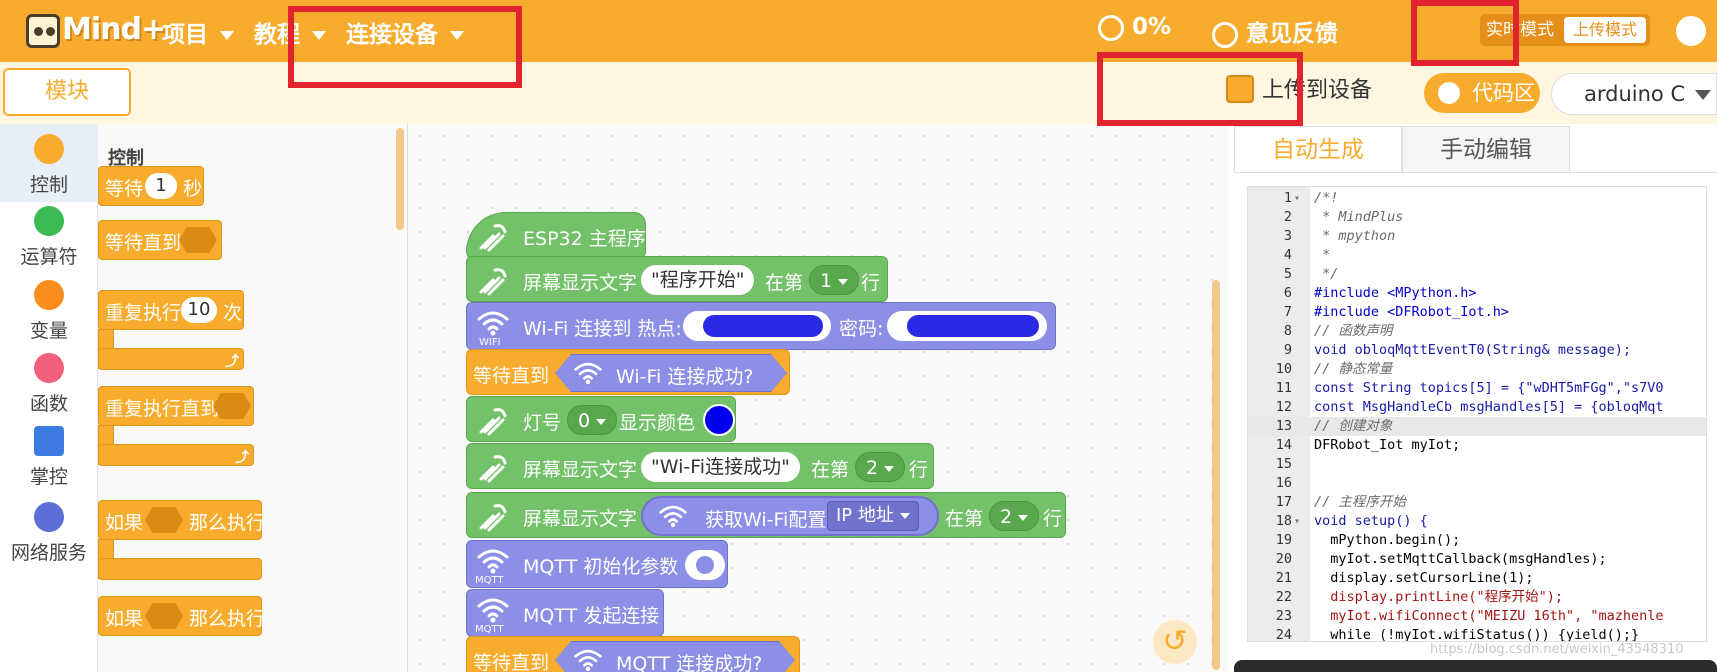 This screenshot has width=1717, height=672. Describe the element at coordinates (1449, 93) in the screenshot. I see `check-icon` at that location.